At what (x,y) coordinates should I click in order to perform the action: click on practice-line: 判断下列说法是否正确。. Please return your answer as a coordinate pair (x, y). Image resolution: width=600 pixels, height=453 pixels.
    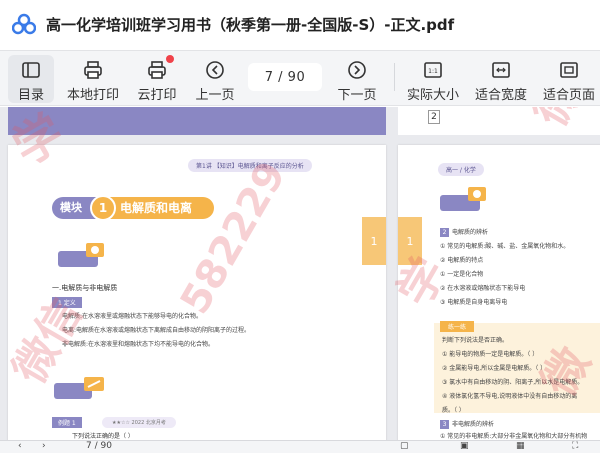
    Looking at the image, I should click on (475, 340).